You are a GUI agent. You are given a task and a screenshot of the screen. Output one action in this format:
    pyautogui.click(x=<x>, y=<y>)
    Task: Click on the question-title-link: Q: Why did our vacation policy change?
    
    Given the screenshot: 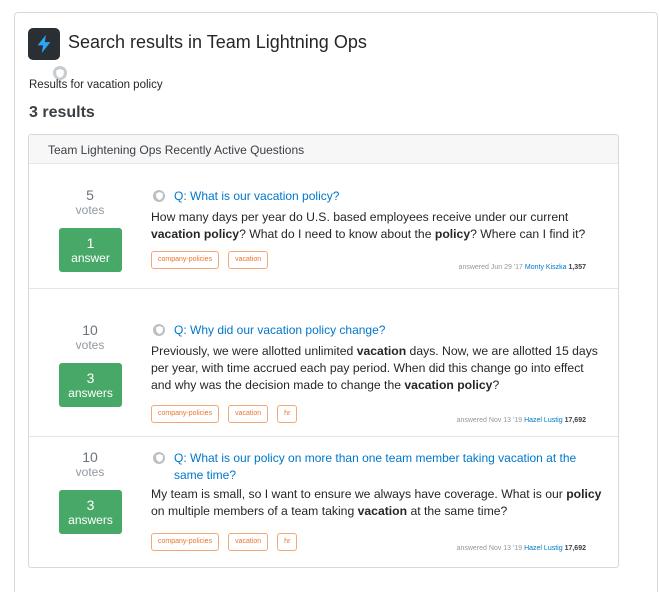 What is the action you would take?
    pyautogui.click(x=377, y=330)
    